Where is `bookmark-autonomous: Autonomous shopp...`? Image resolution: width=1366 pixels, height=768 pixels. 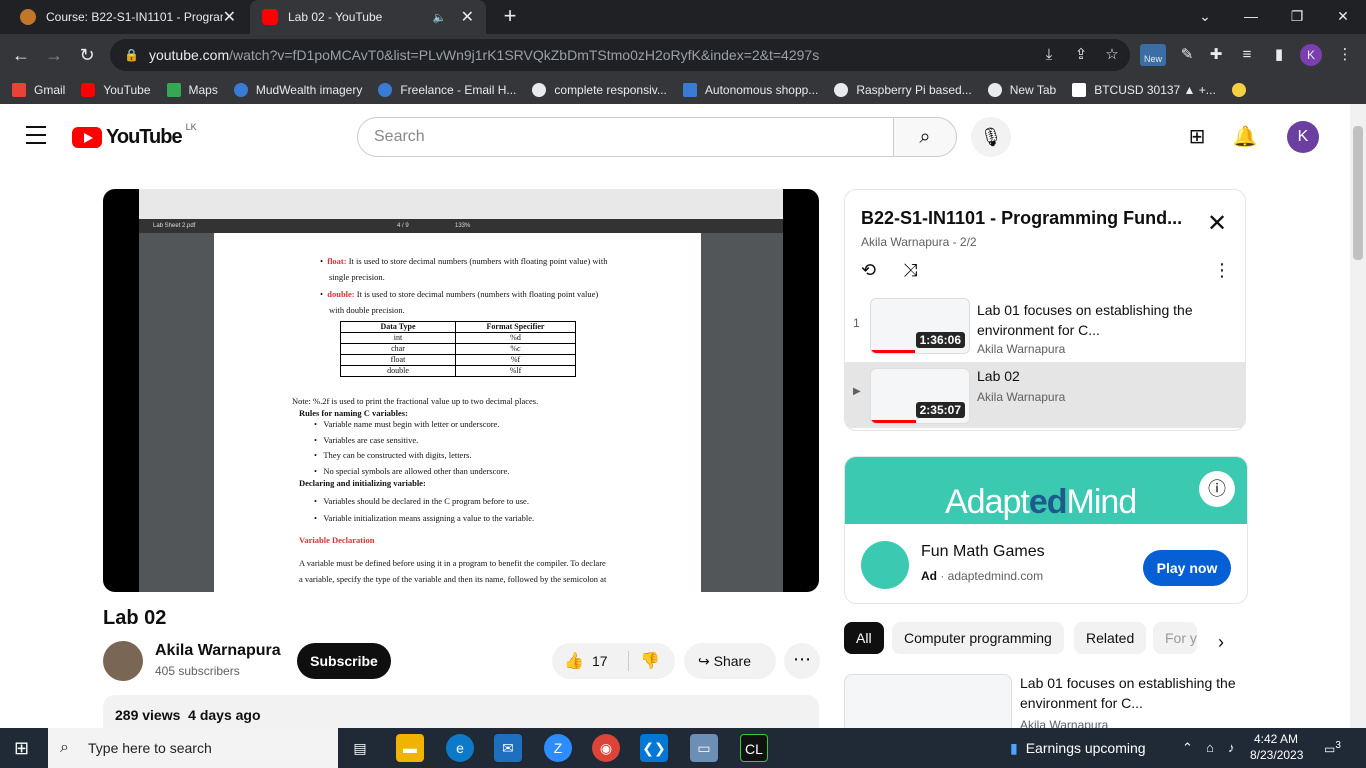
bookmark-autonomous: Autonomous shopp... is located at coordinates (750, 90).